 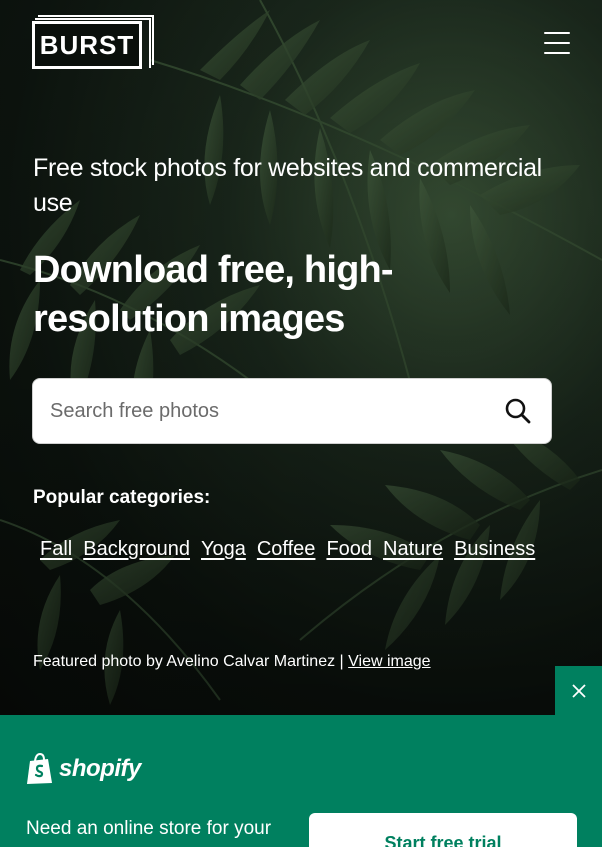 What do you see at coordinates (413, 549) in the screenshot?
I see `category-link-nature: Nature` at bounding box center [413, 549].